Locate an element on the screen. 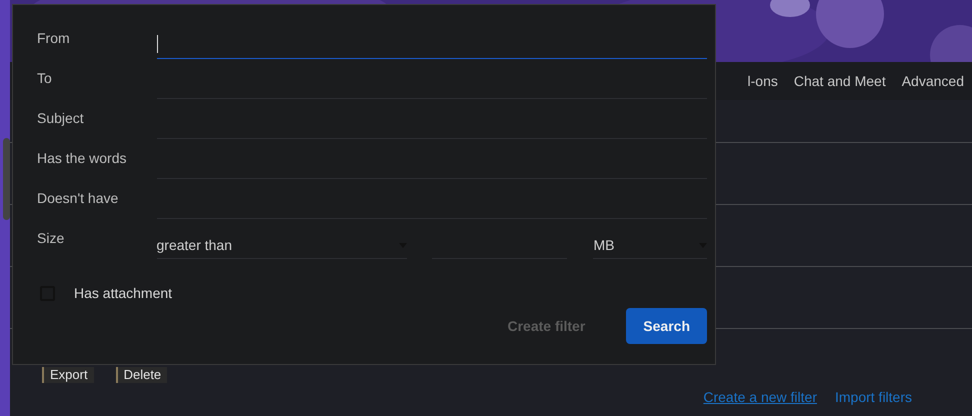 This screenshot has width=972, height=416. field-label: Doesn't have is located at coordinates (78, 198).